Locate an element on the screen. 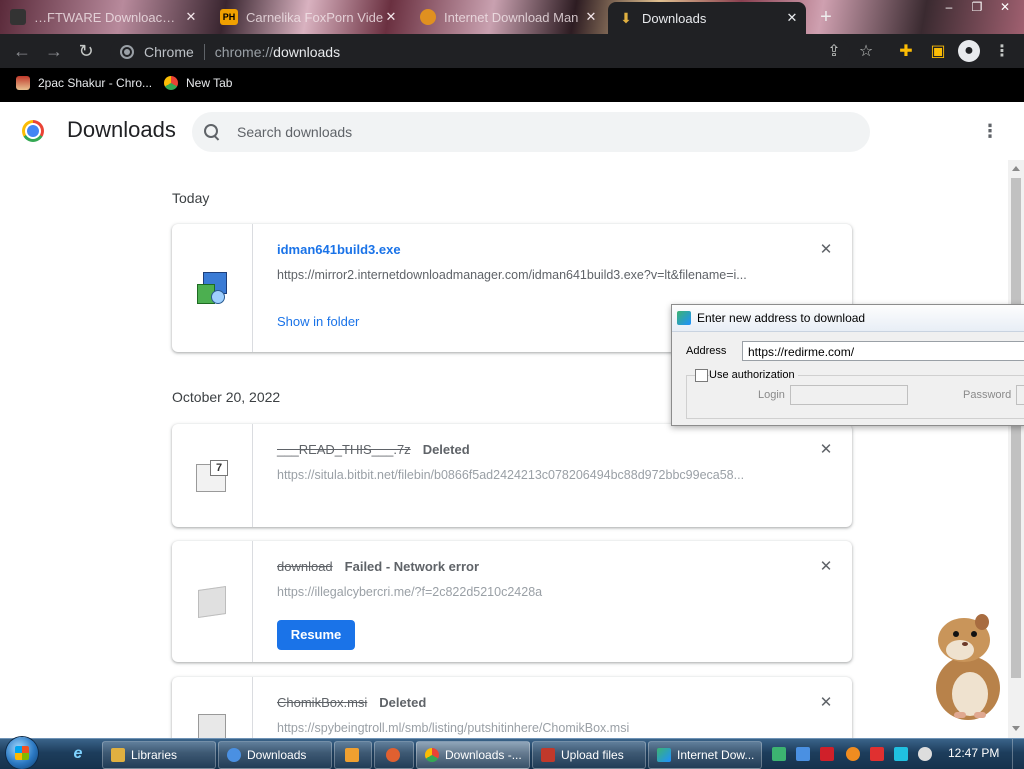  idm-icon is located at coordinates (664, 755).